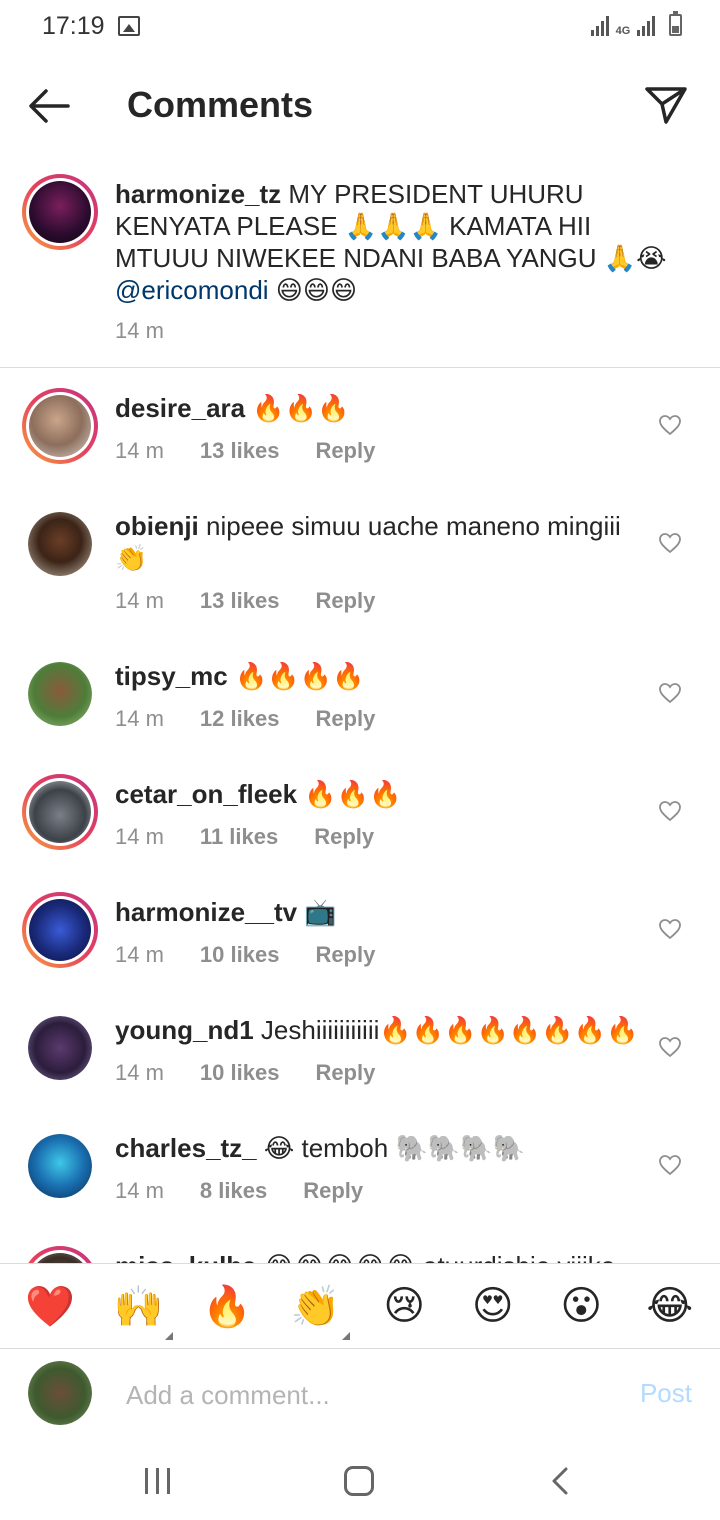 The image size is (720, 1520). What do you see at coordinates (366, 1395) in the screenshot?
I see `comment-input` at bounding box center [366, 1395].